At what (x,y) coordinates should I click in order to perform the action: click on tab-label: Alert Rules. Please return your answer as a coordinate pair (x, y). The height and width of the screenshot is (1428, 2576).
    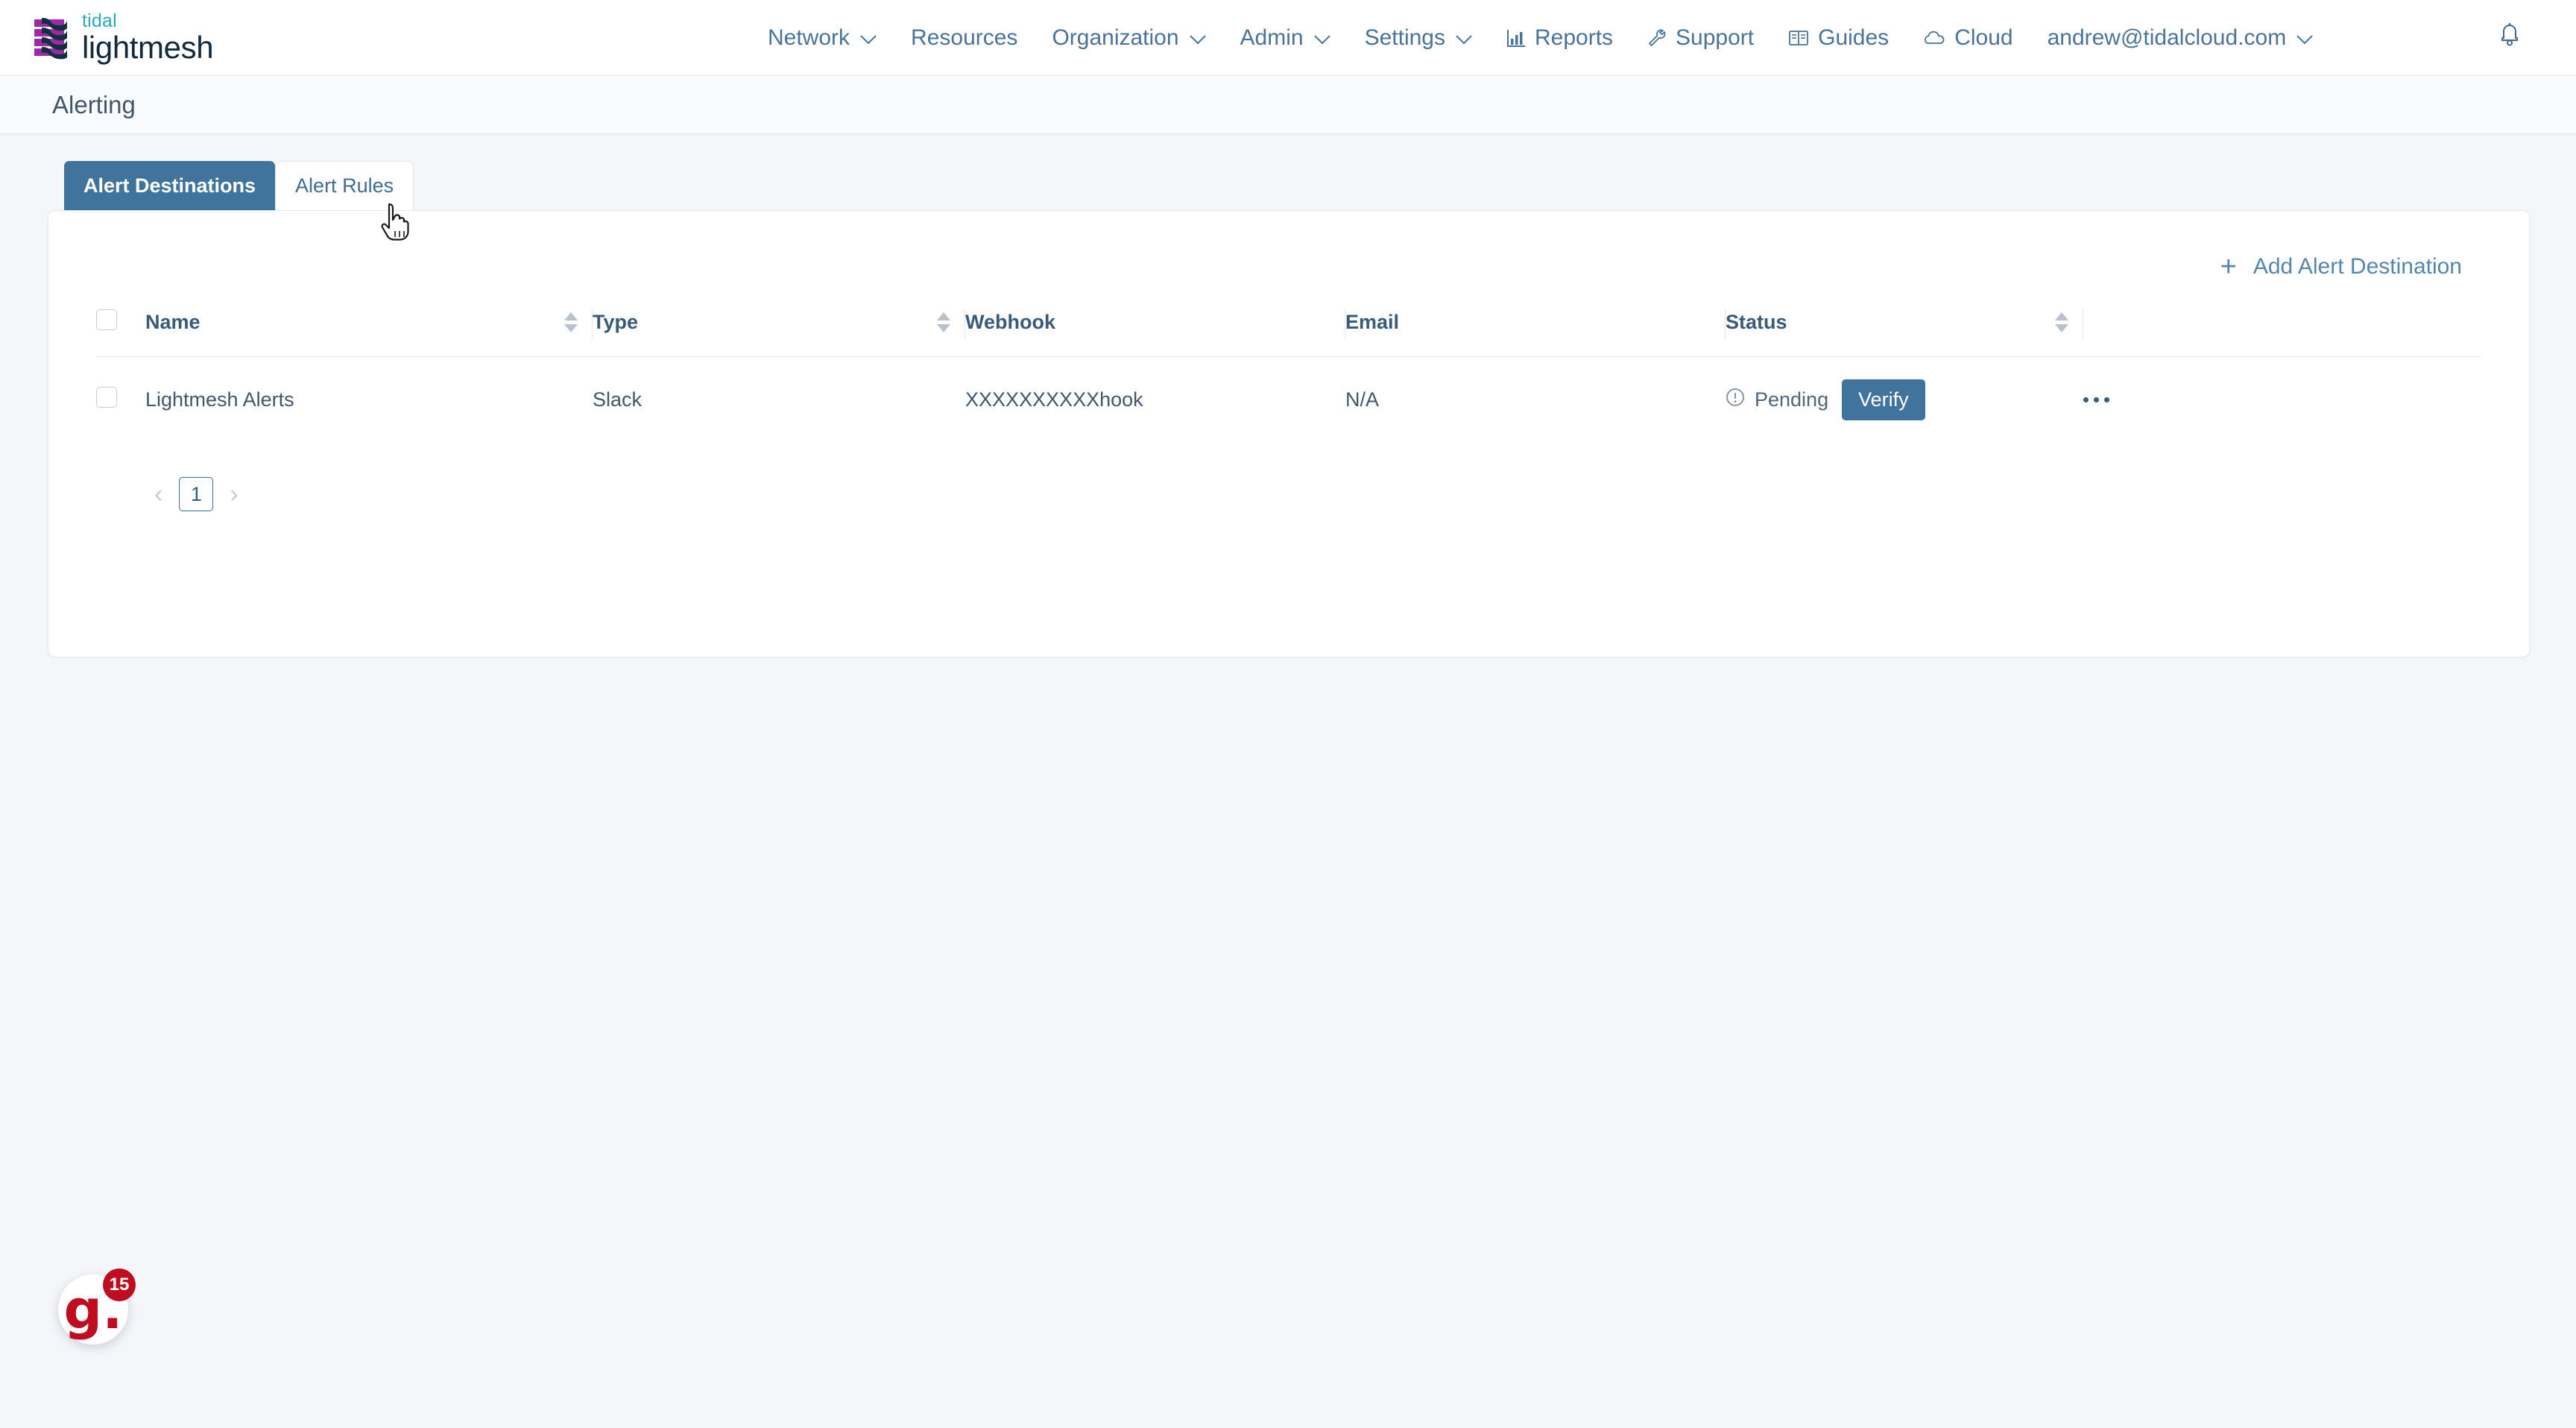
    Looking at the image, I should click on (344, 185).